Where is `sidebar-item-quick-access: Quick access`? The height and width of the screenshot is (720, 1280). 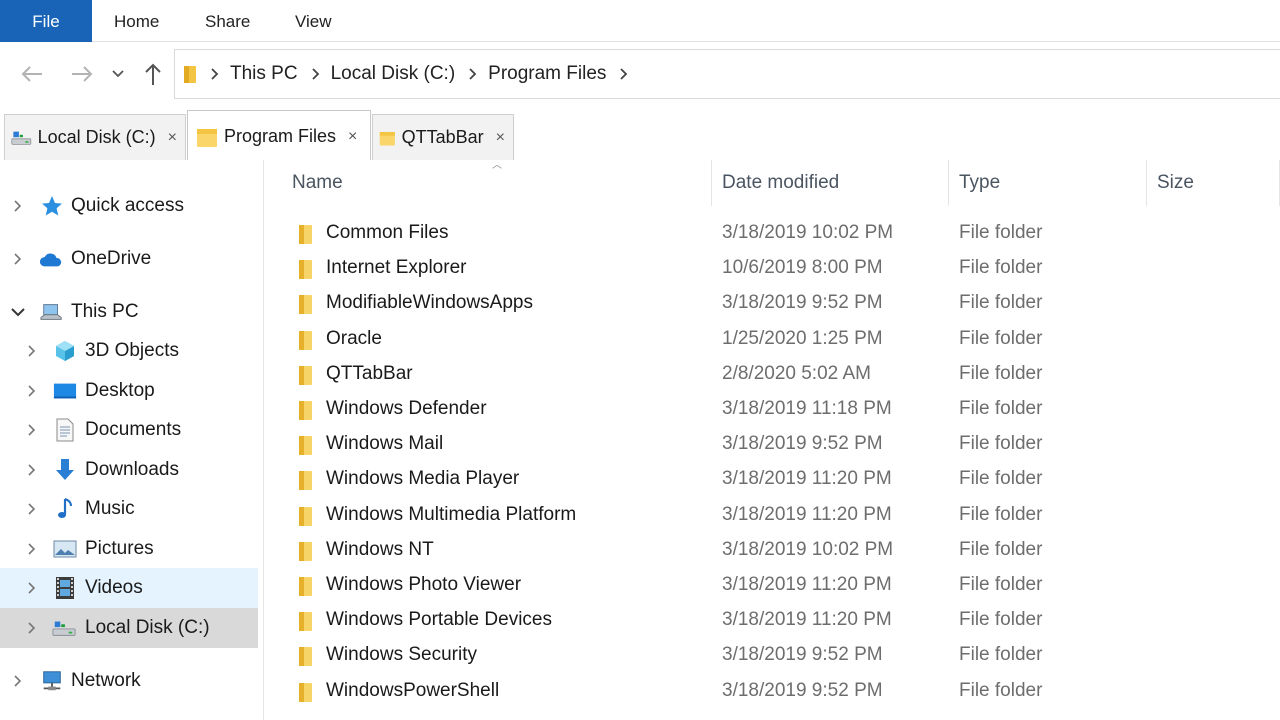 sidebar-item-quick-access: Quick access is located at coordinates (129, 206).